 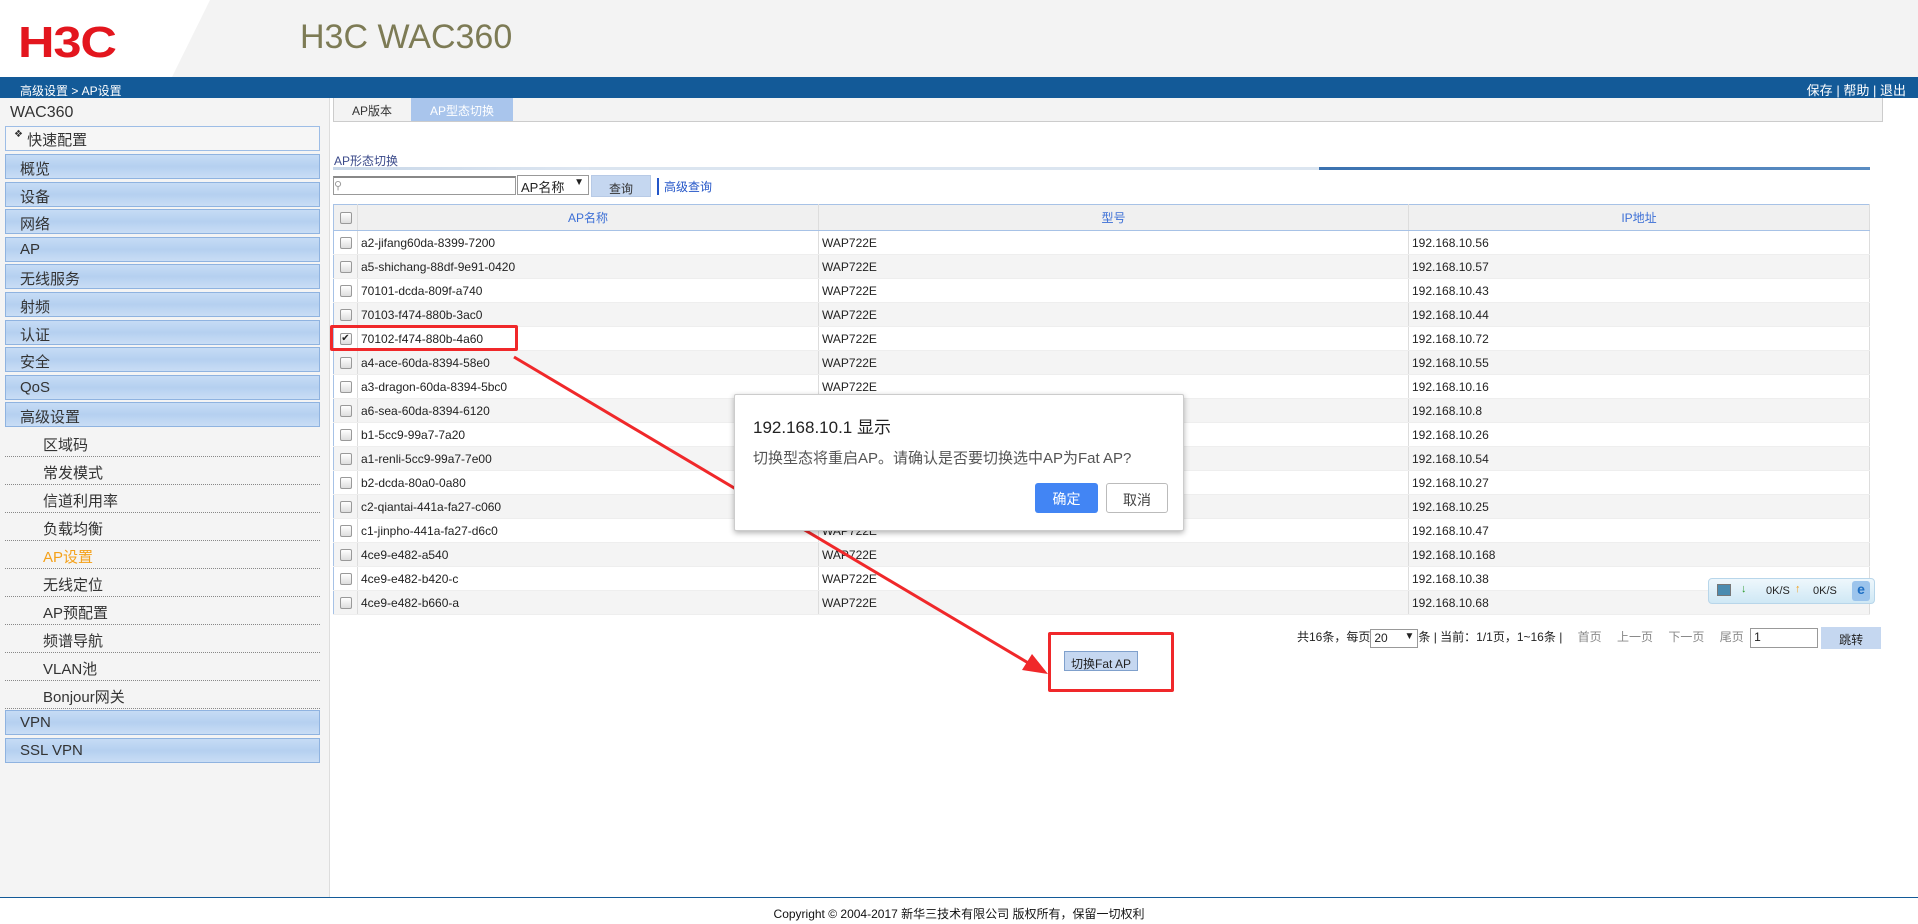 What do you see at coordinates (1724, 590) in the screenshot?
I see `monitor-icon` at bounding box center [1724, 590].